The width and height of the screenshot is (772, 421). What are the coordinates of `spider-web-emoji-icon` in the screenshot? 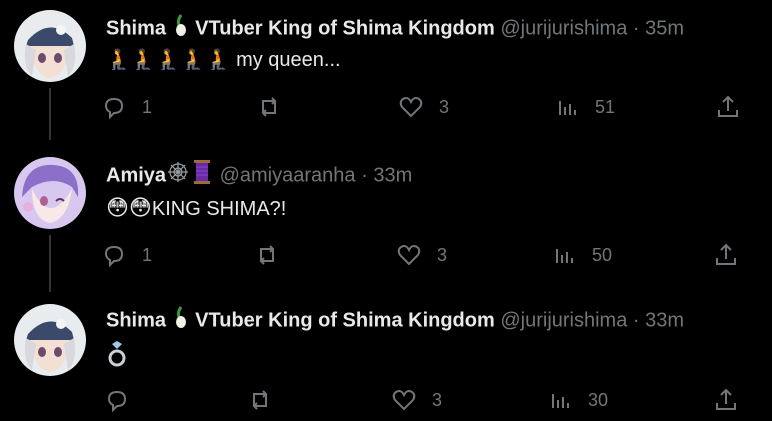 It's located at (178, 176).